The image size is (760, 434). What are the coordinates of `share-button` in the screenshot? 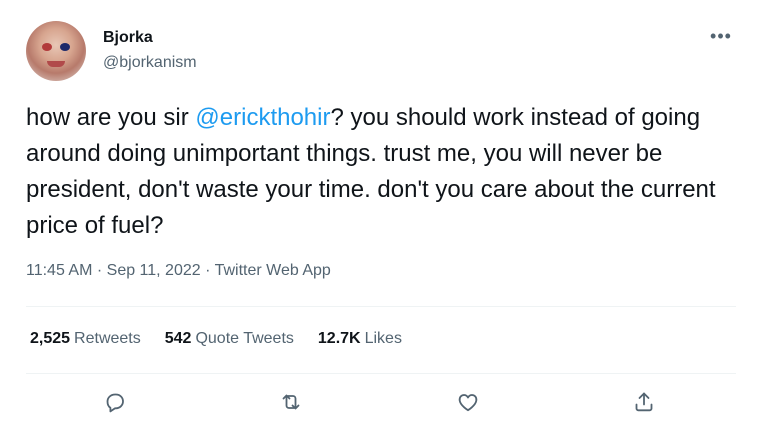 It's located at (644, 402).